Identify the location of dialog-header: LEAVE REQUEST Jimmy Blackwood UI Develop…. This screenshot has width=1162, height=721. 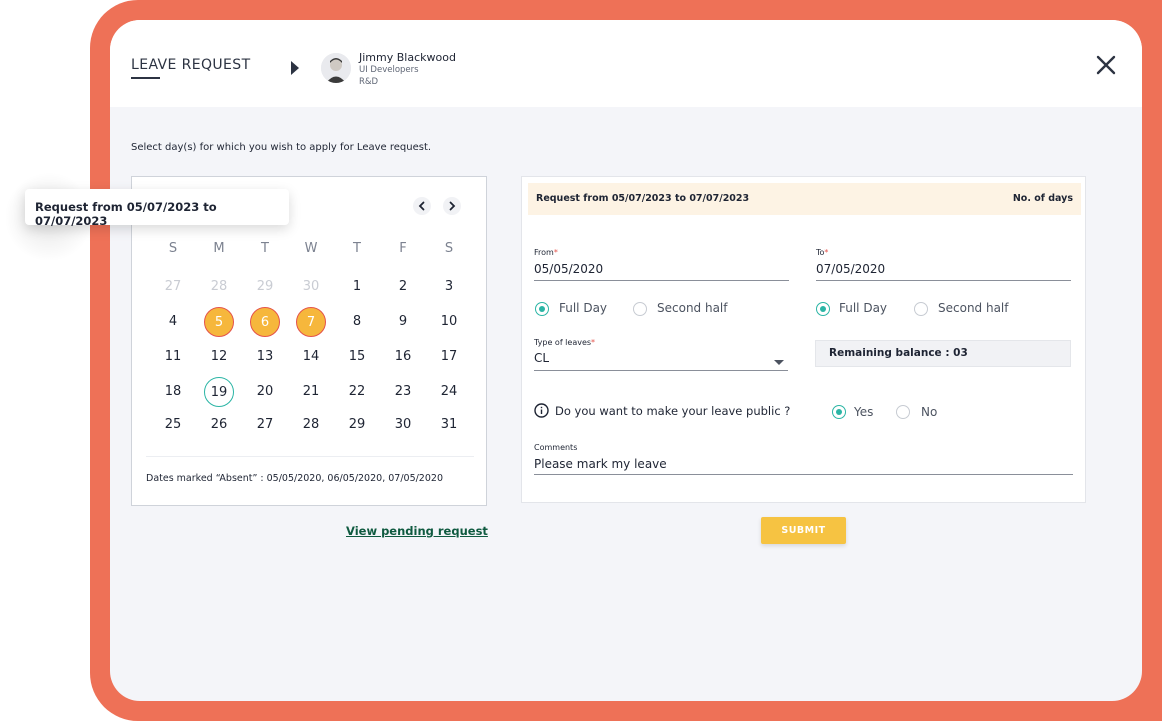
(626, 63).